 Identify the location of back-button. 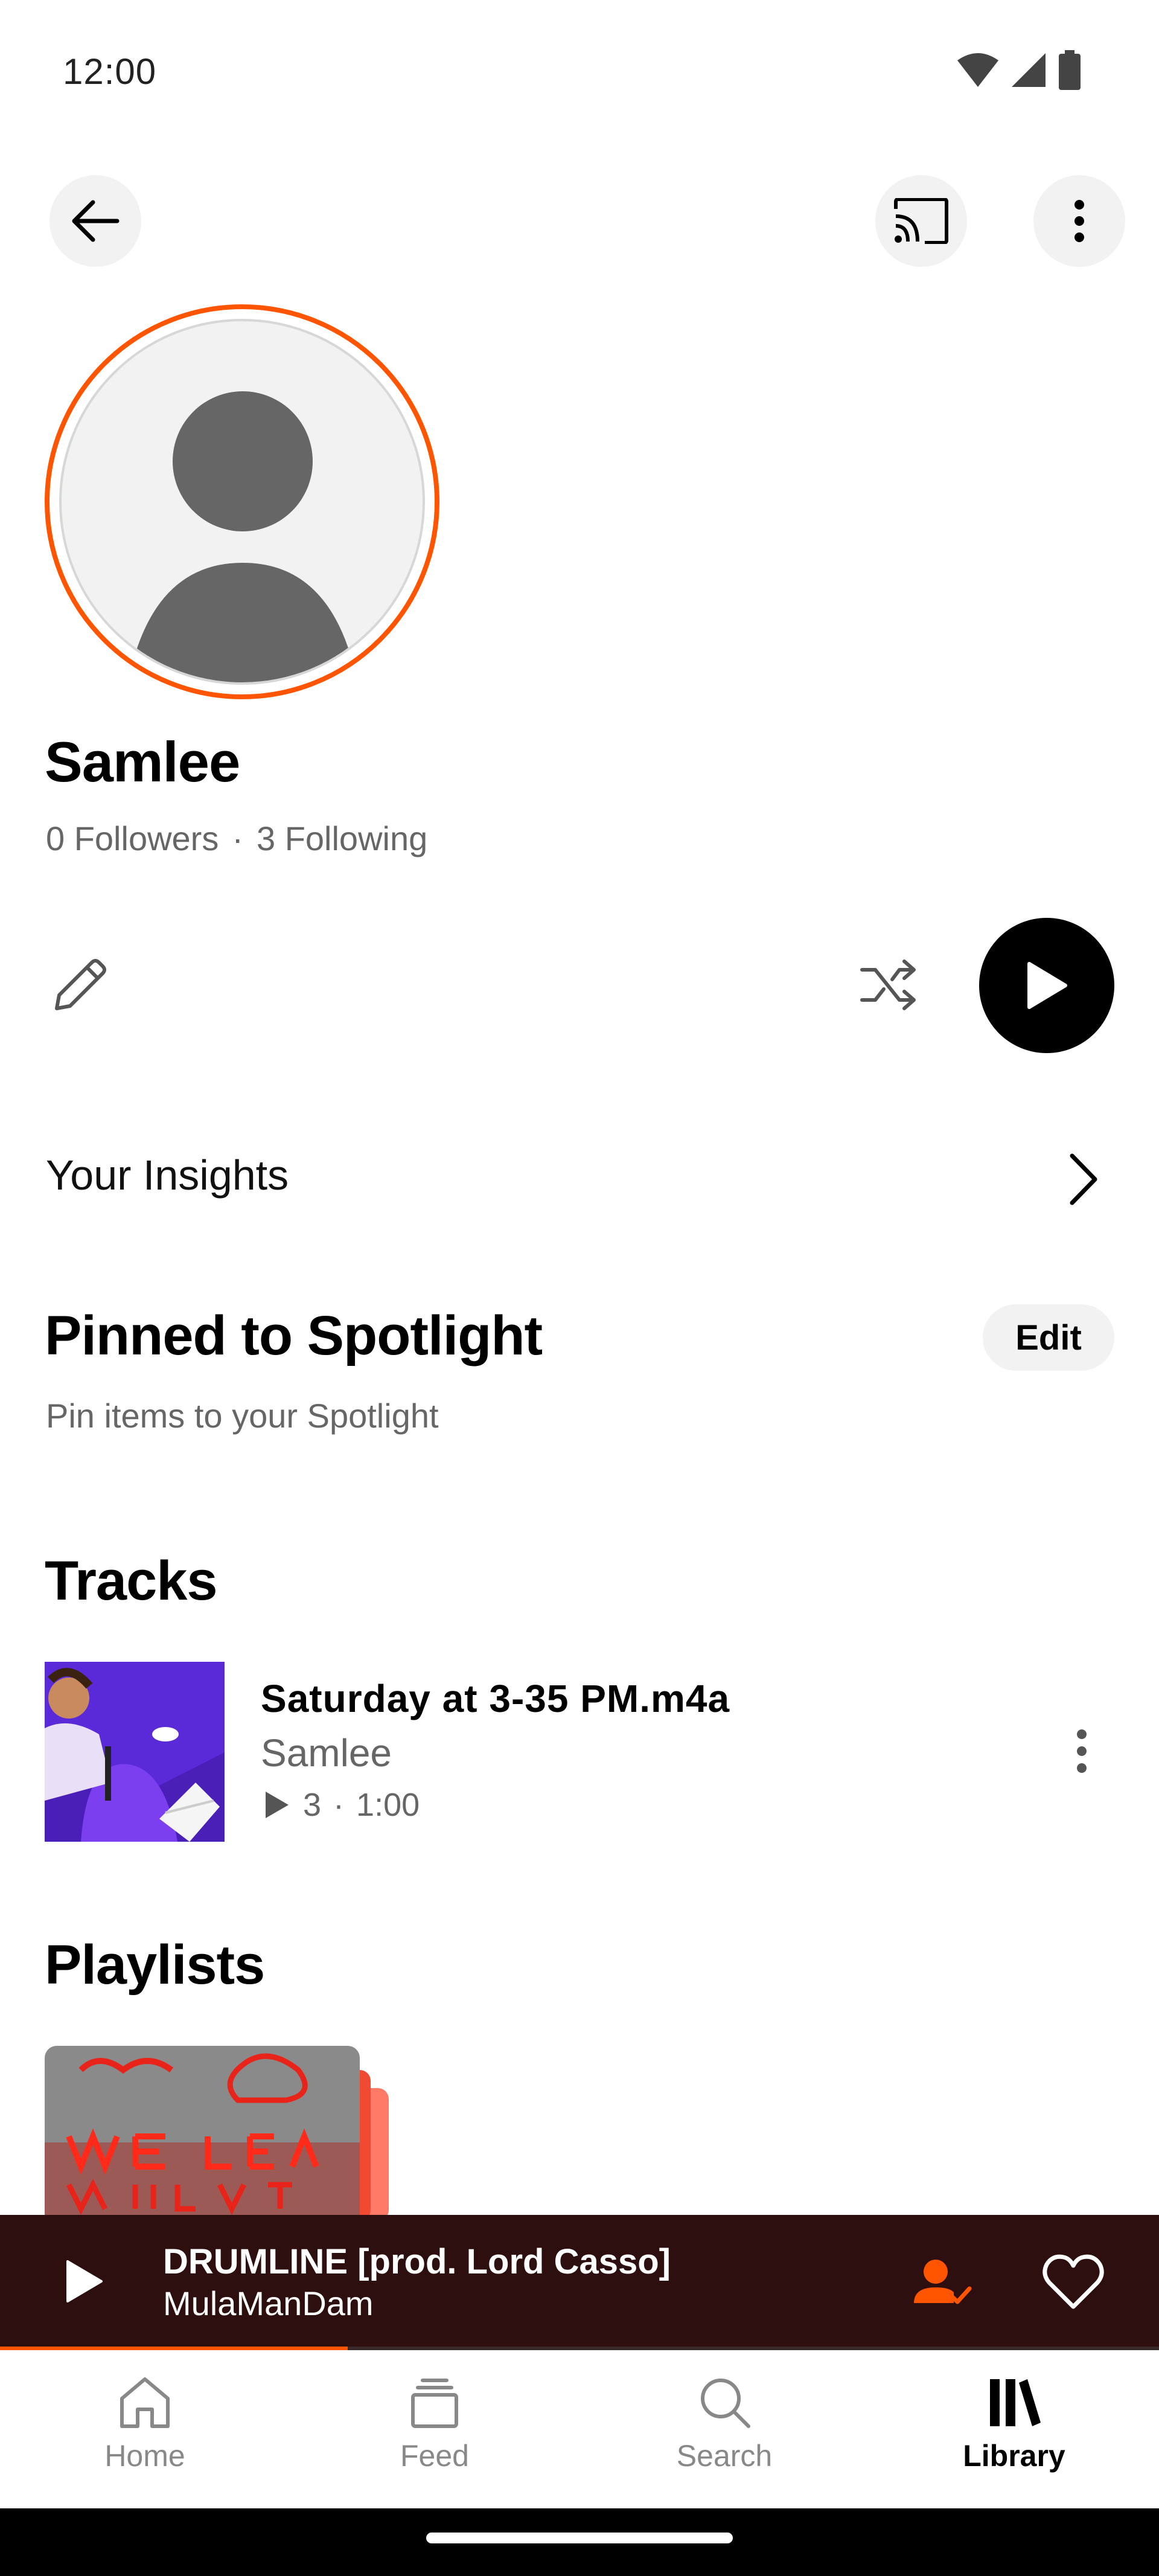
(95, 221).